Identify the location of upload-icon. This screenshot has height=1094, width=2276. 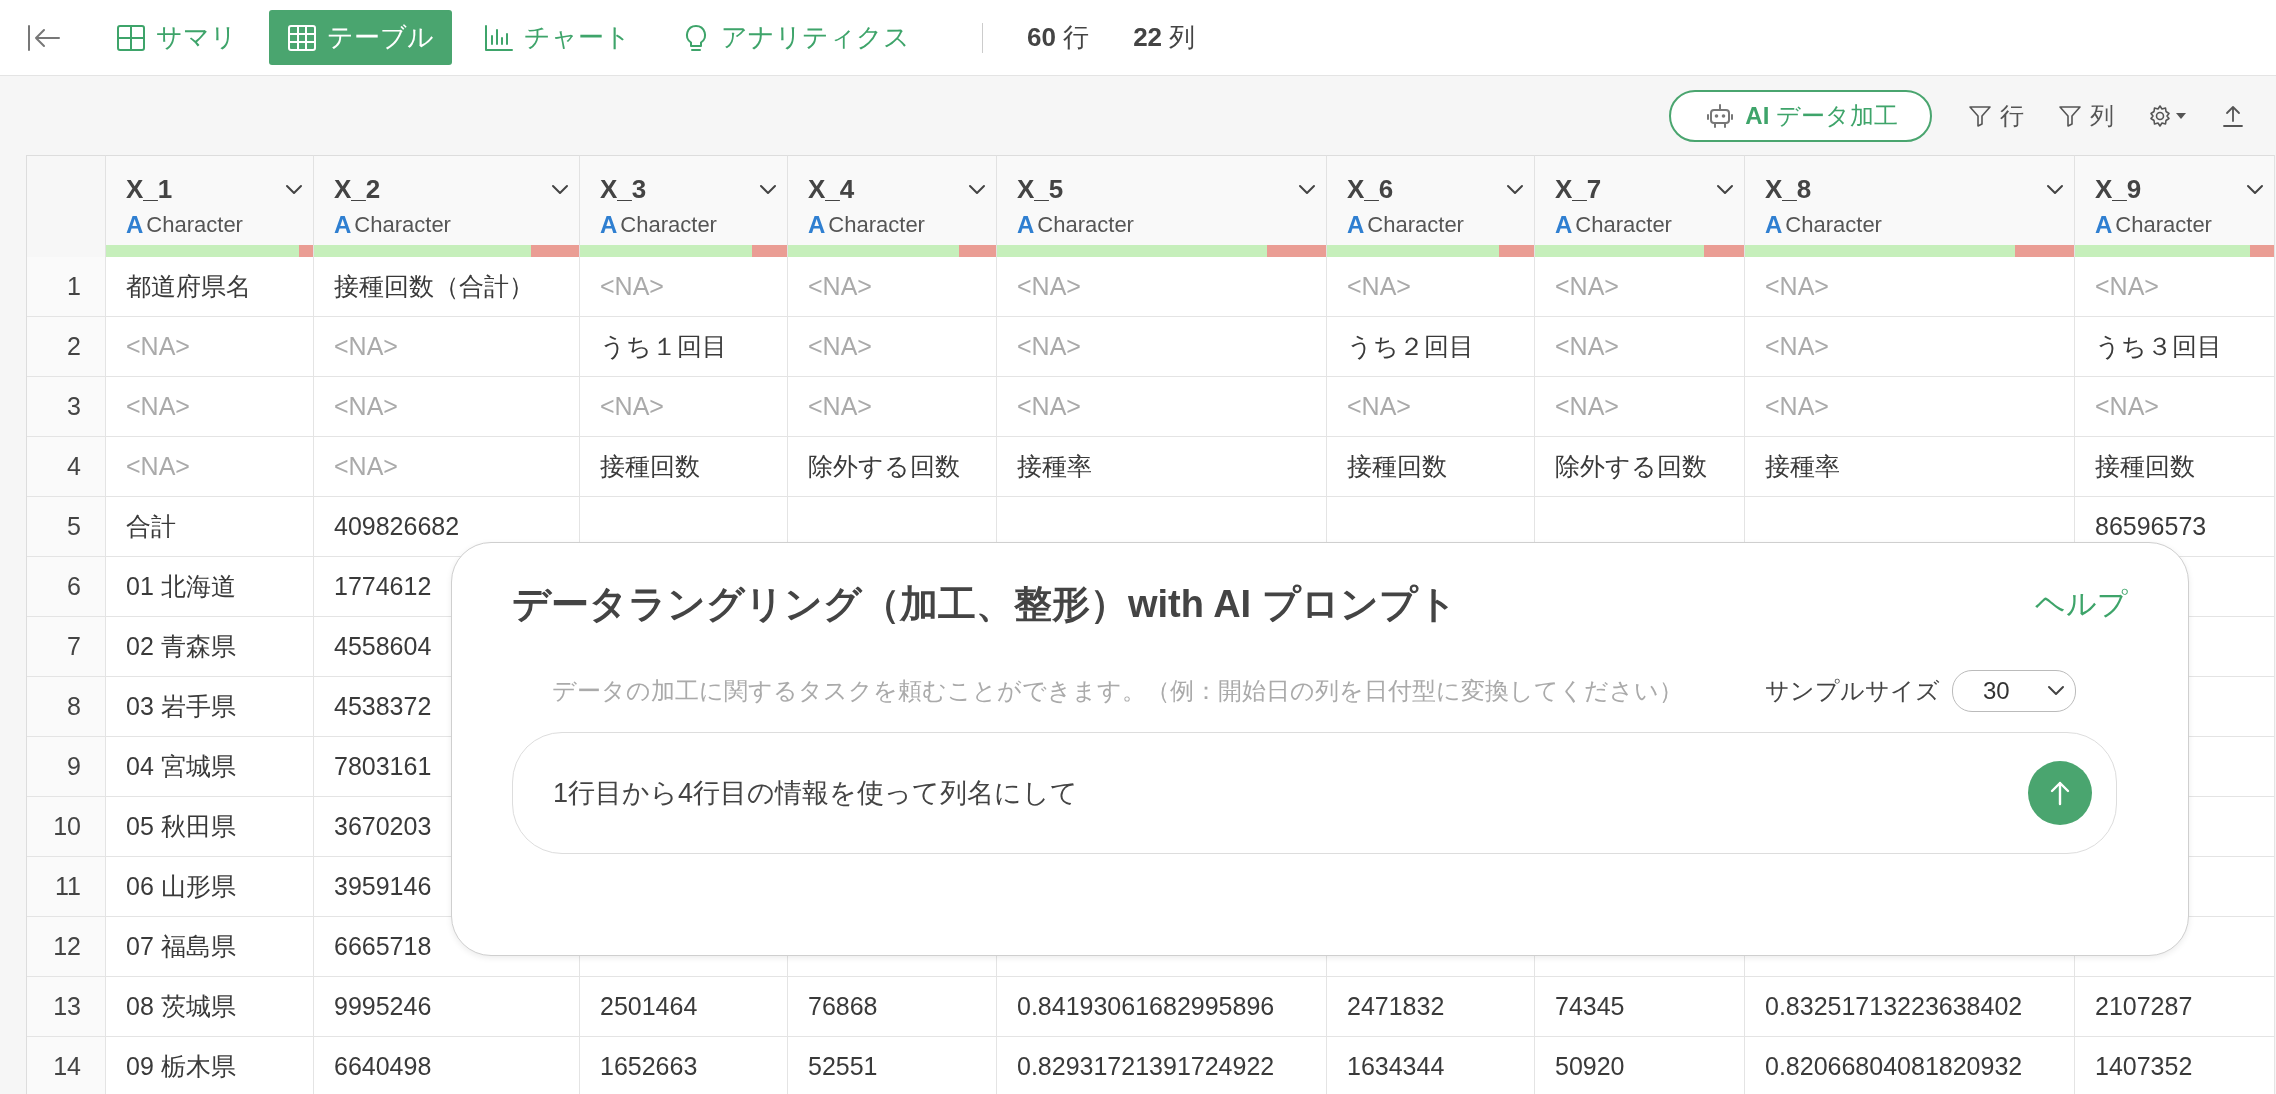
(2233, 115).